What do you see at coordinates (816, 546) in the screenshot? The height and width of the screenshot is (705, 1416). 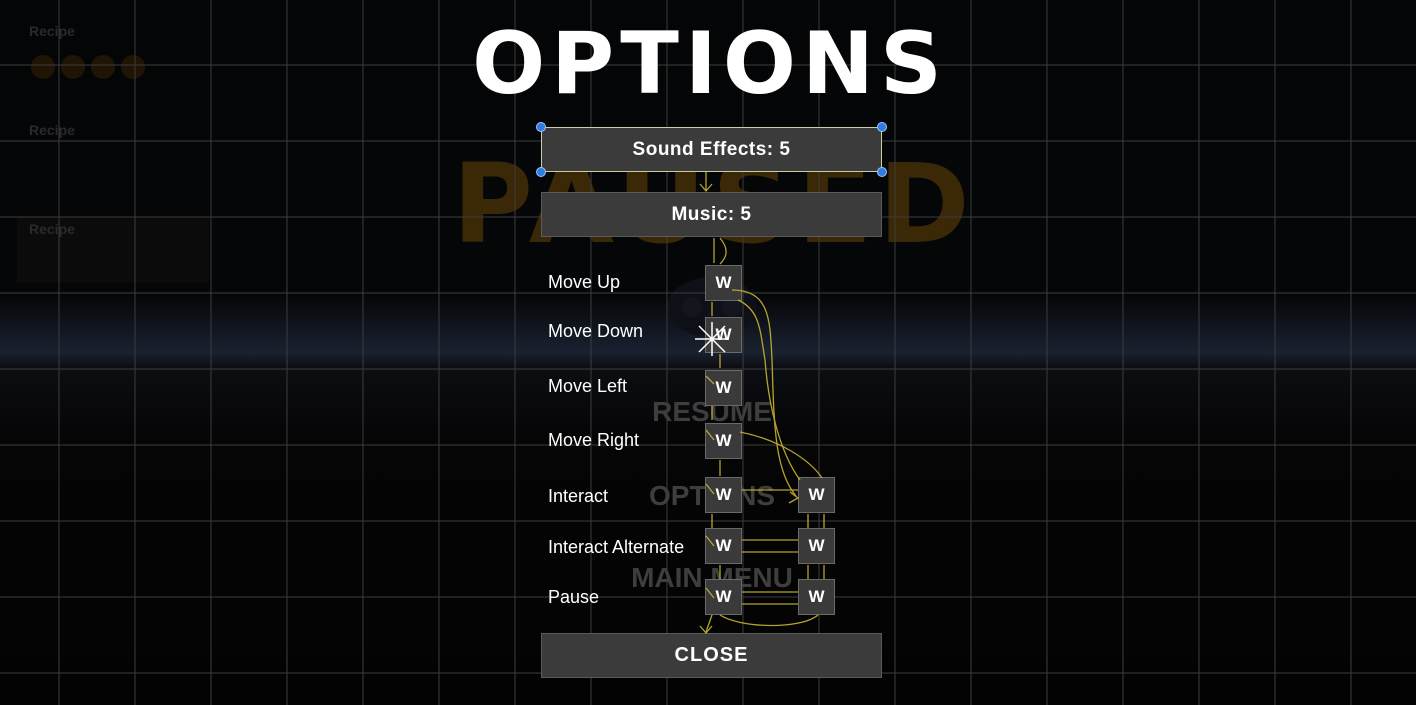 I see `interact-alternate-gamepad-button: W` at bounding box center [816, 546].